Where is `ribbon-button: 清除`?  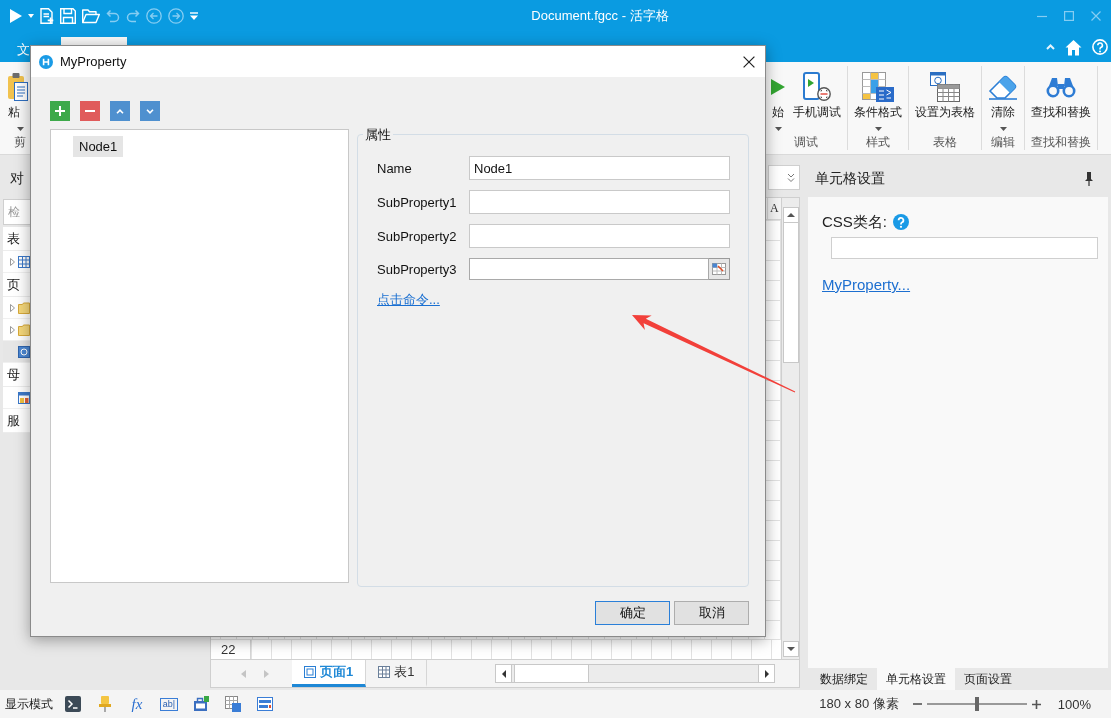
ribbon-button: 清除 is located at coordinates (1003, 103).